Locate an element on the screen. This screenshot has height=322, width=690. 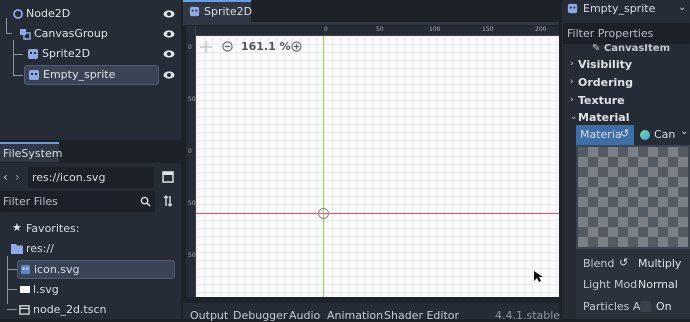
tab-underline is located at coordinates (371, 23).